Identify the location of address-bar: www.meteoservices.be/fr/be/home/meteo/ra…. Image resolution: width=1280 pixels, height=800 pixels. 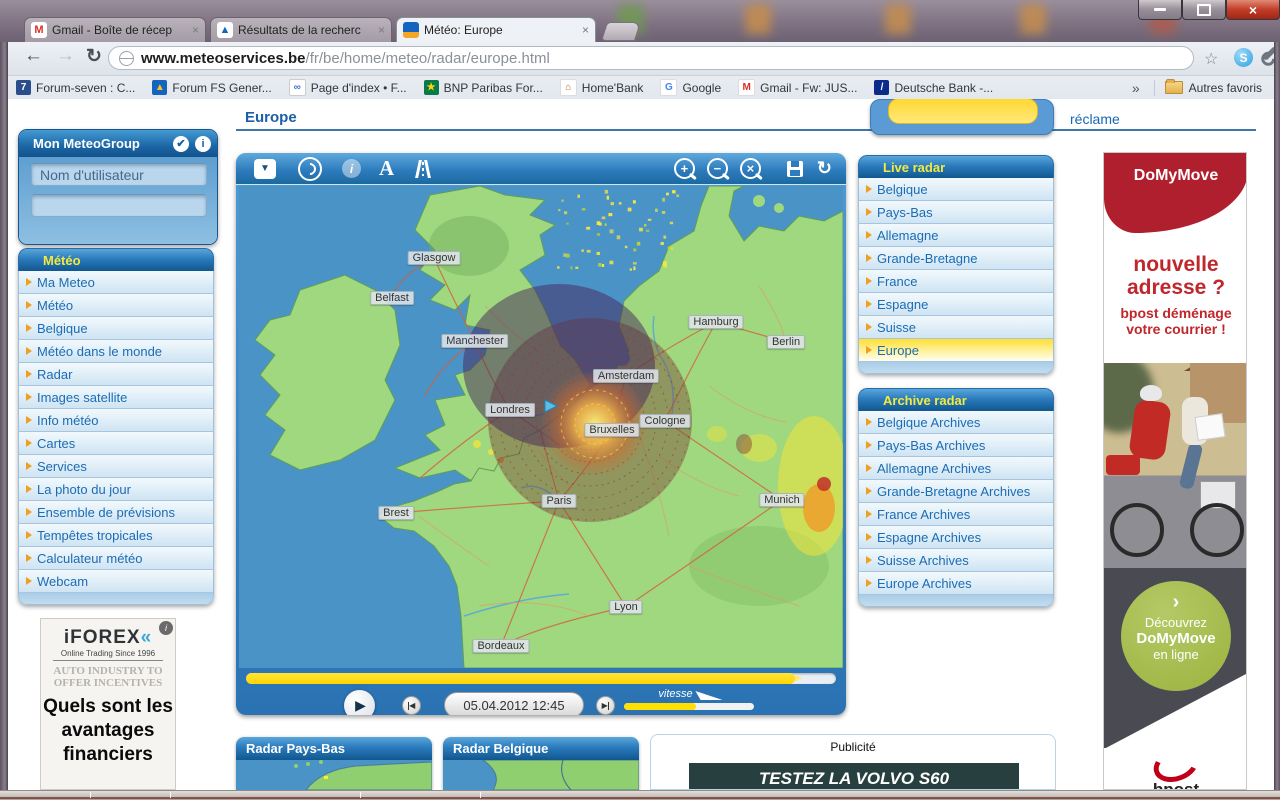
(651, 58).